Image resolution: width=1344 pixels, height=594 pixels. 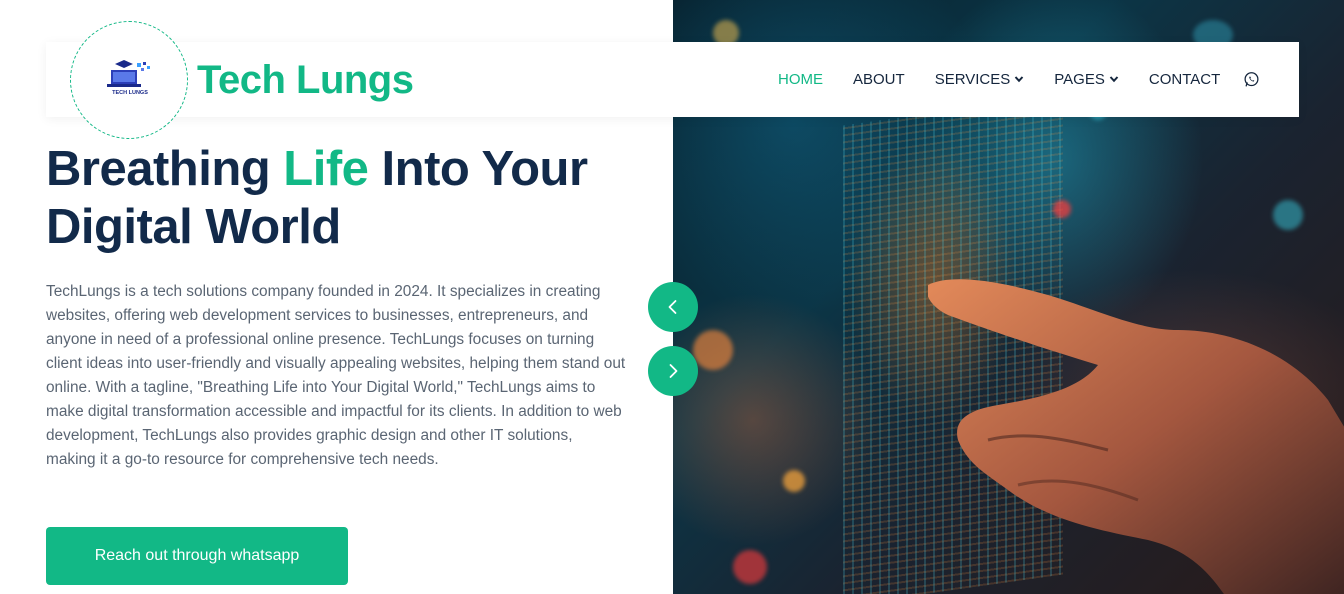 What do you see at coordinates (197, 556) in the screenshot?
I see `whatsapp-cta-button: Reach out through whatsapp` at bounding box center [197, 556].